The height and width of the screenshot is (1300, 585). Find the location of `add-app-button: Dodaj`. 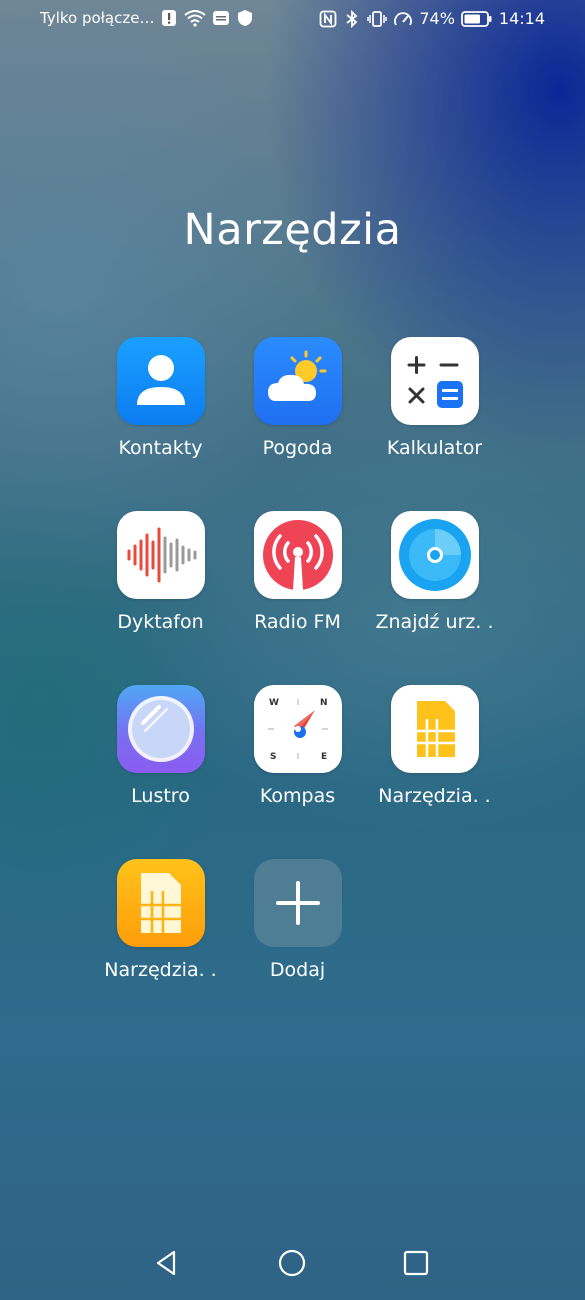

add-app-button: Dodaj is located at coordinates (297, 920).